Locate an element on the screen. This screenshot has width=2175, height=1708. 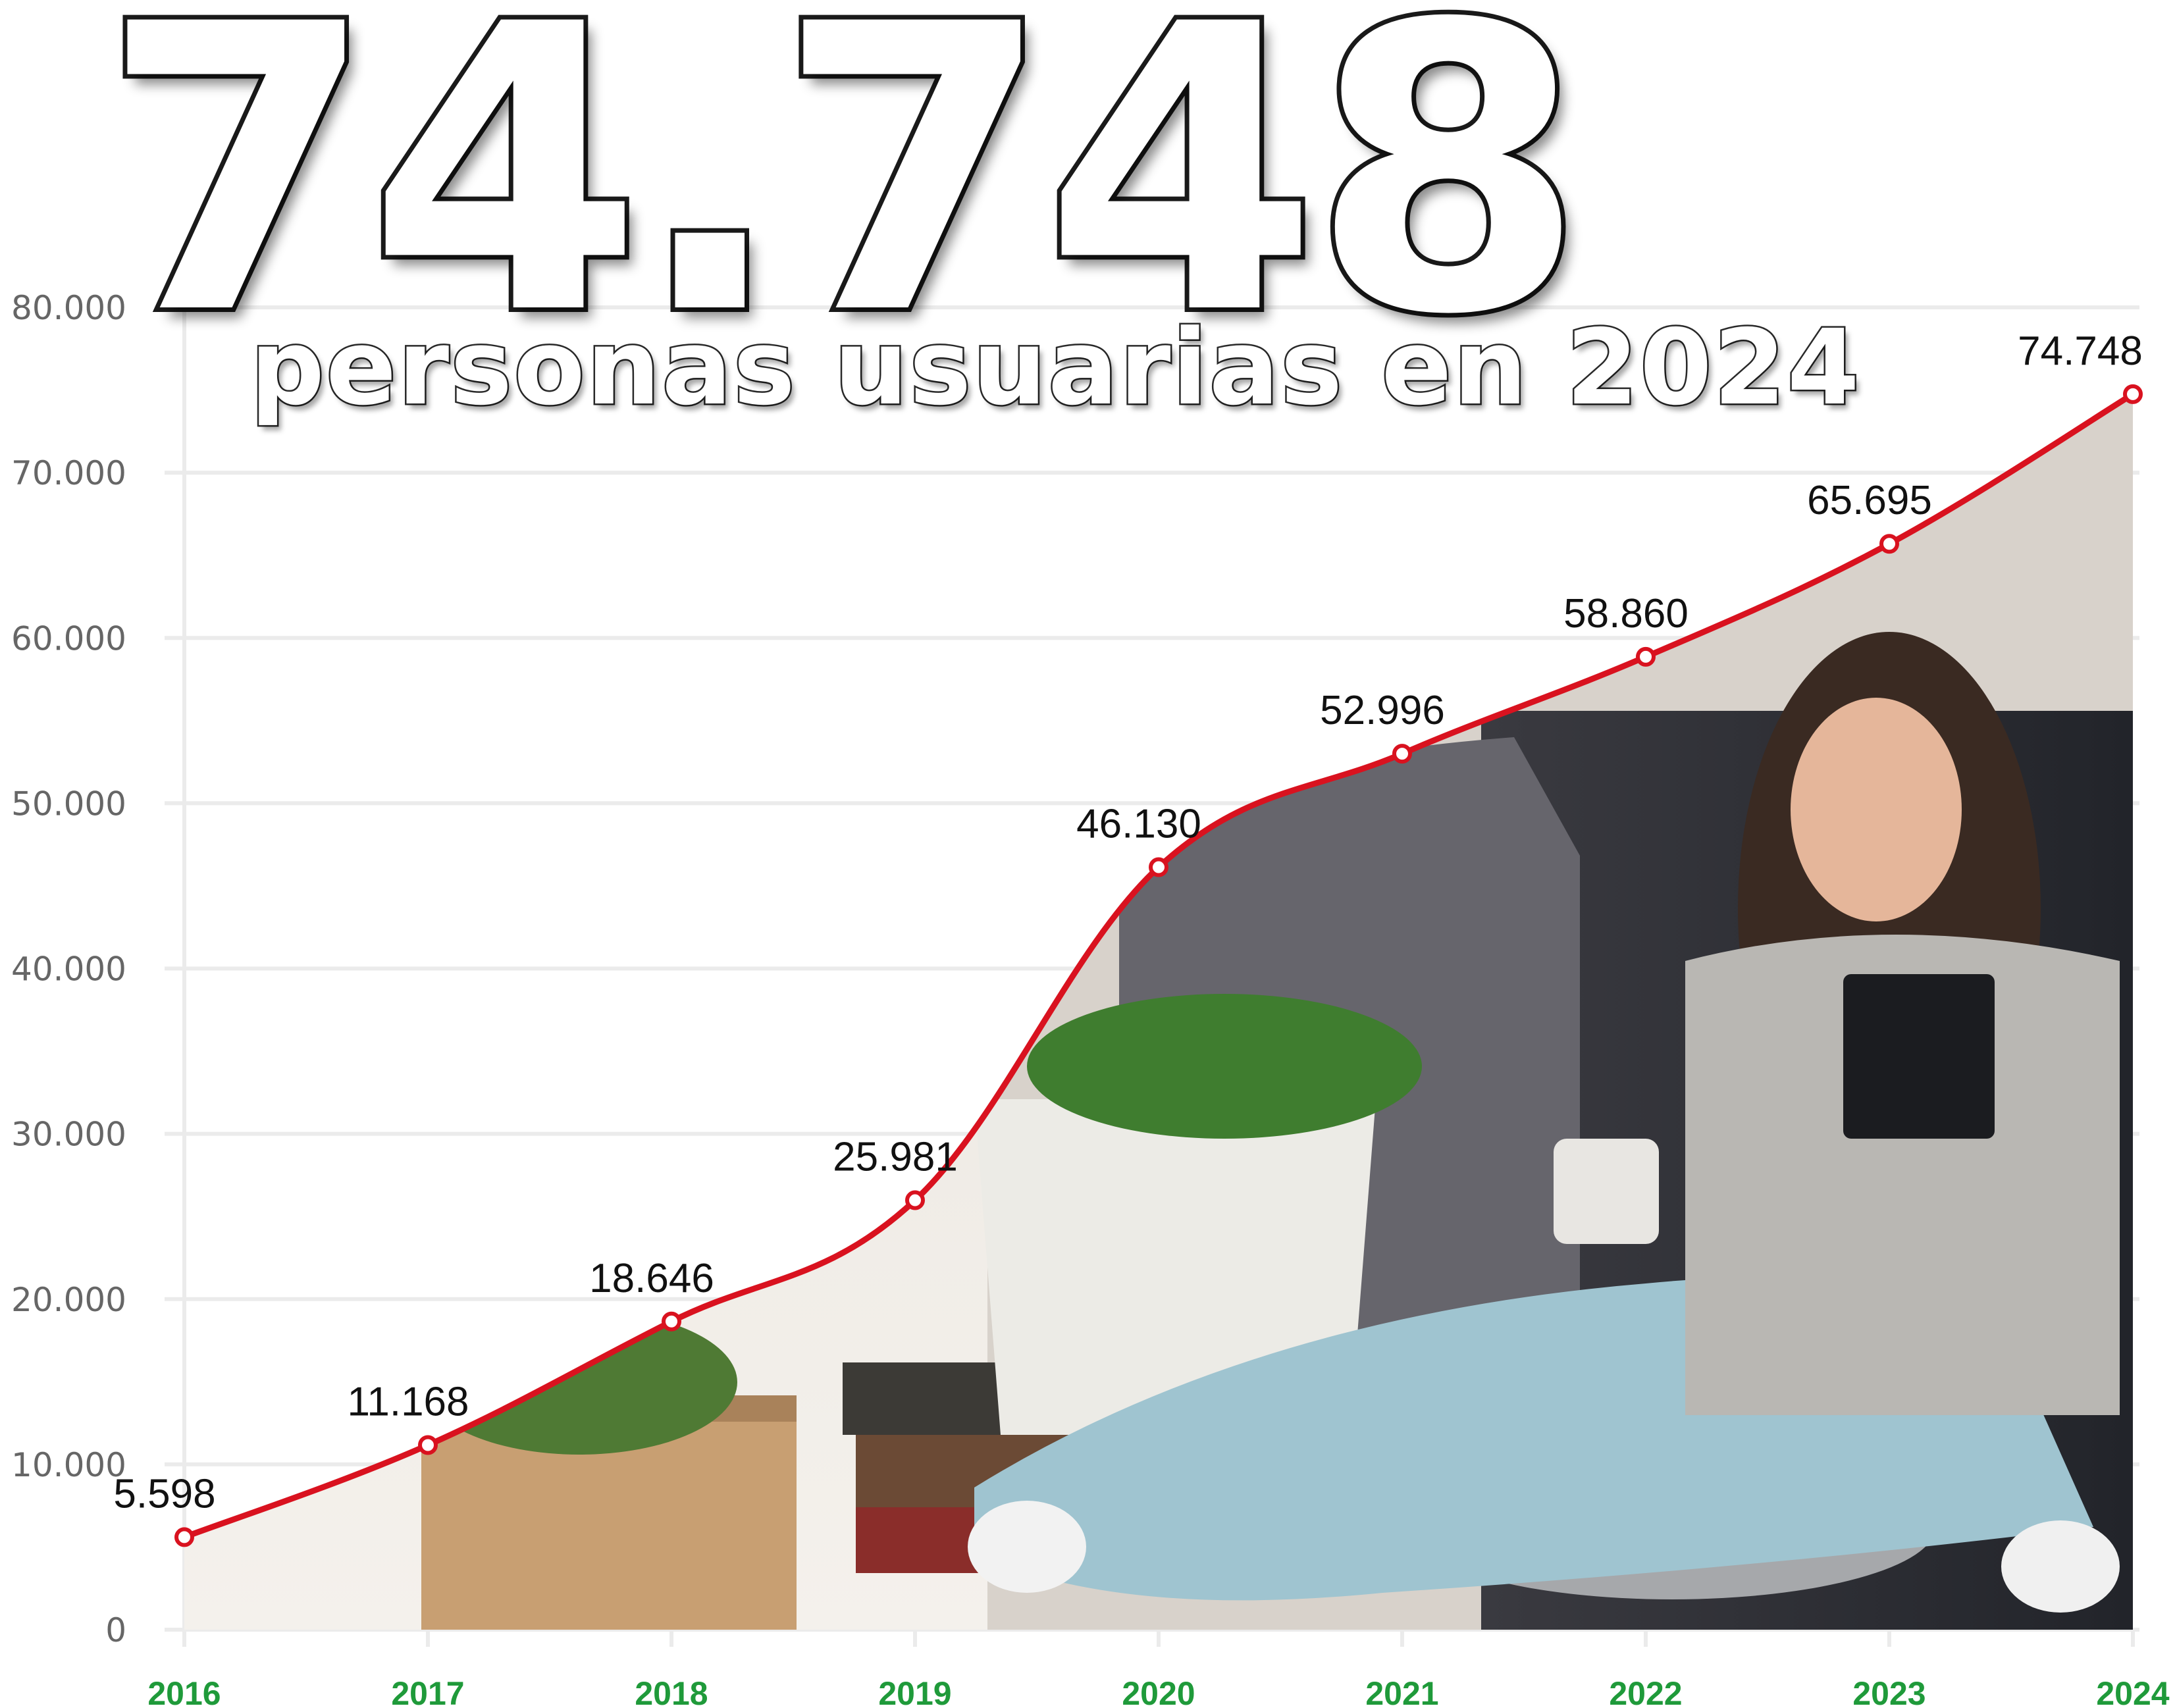
y-tick-label: 30.000 is located at coordinates (68, 1135).